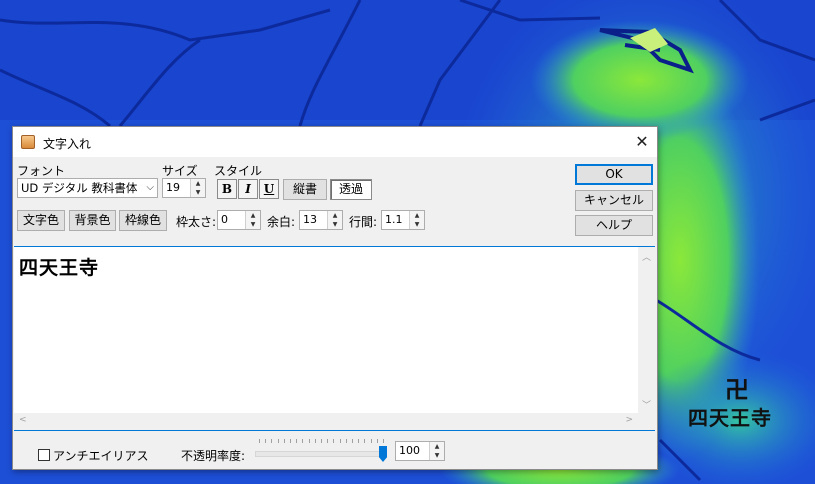 The width and height of the screenshot is (815, 484). Describe the element at coordinates (321, 220) in the screenshot. I see `margin-stepper: 13 ▲ ▼` at that location.